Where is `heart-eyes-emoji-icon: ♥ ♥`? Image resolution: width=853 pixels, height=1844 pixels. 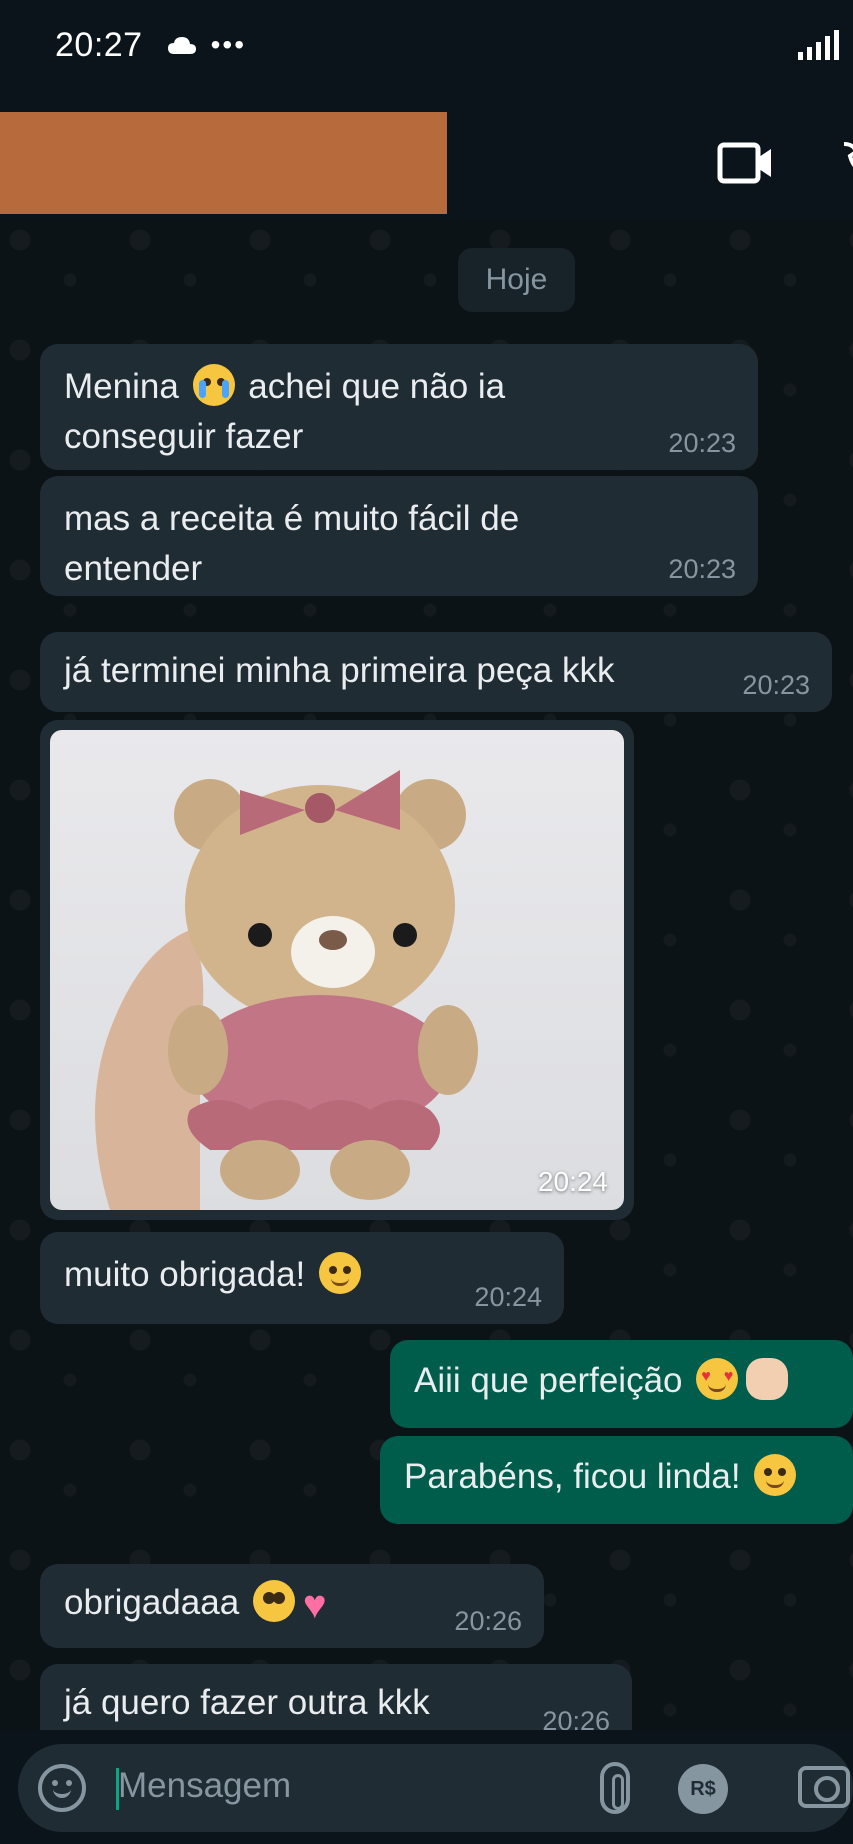 heart-eyes-emoji-icon: ♥ ♥ is located at coordinates (717, 1379).